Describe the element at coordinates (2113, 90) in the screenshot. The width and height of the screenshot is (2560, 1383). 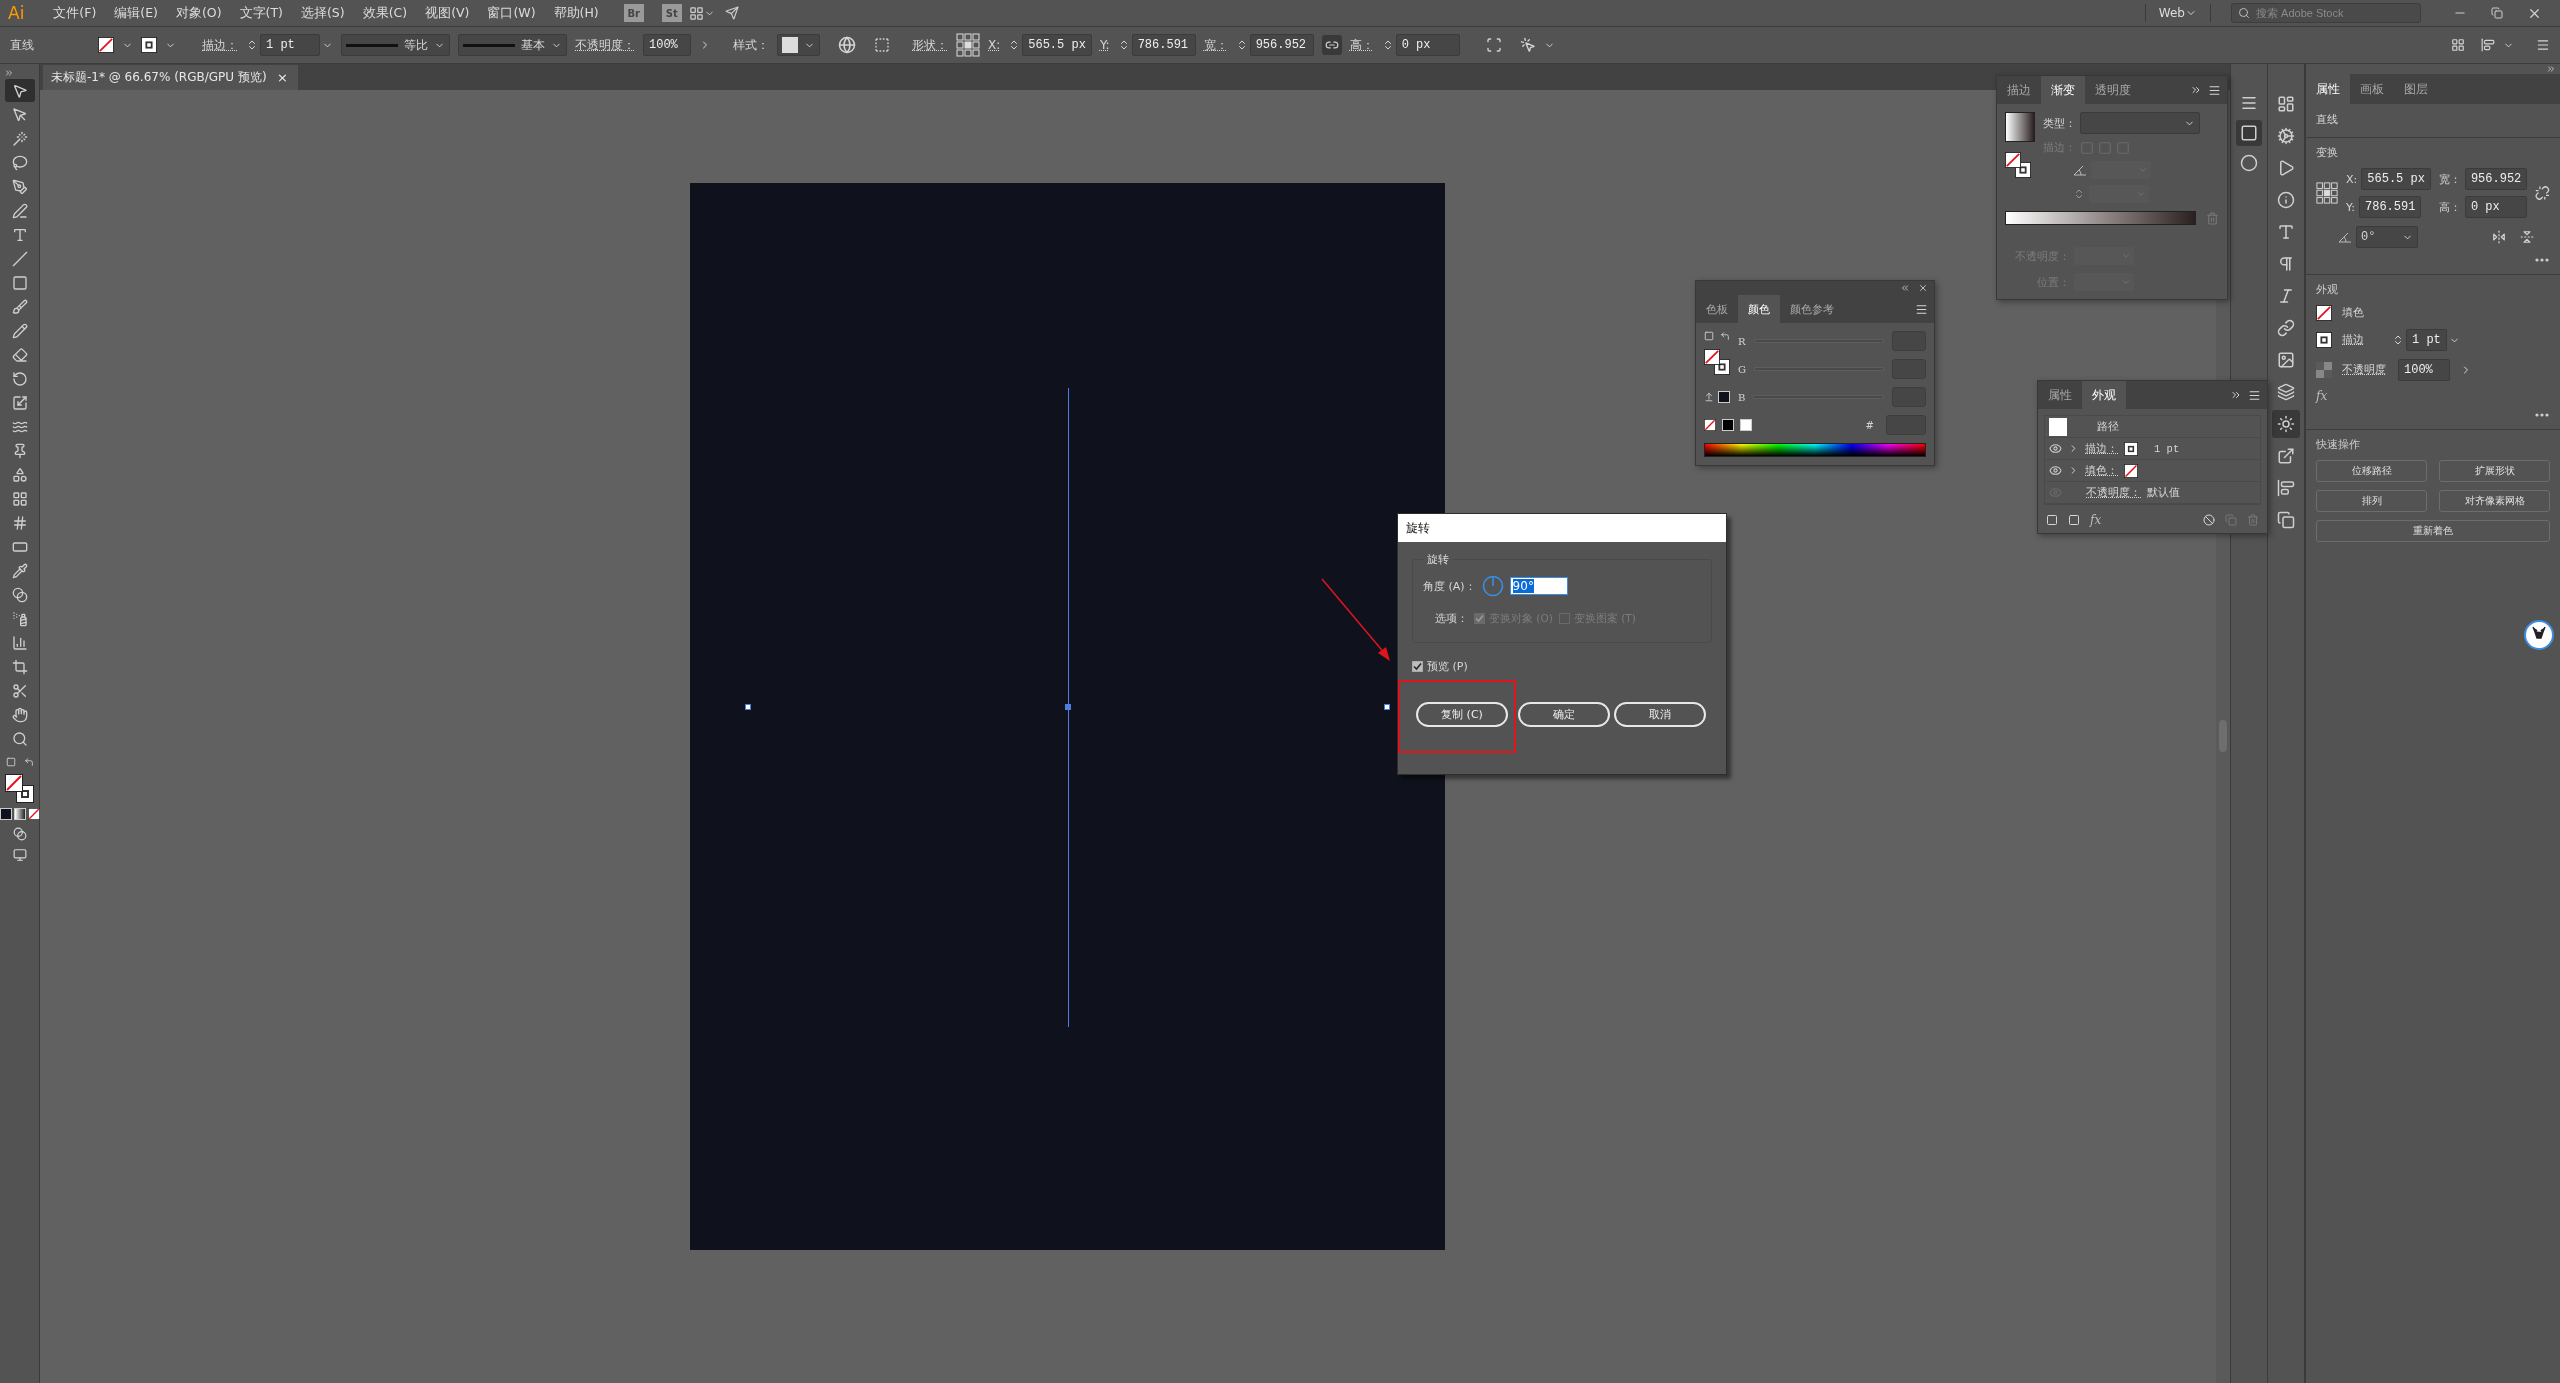
I see `panel-tab: 透明度` at that location.